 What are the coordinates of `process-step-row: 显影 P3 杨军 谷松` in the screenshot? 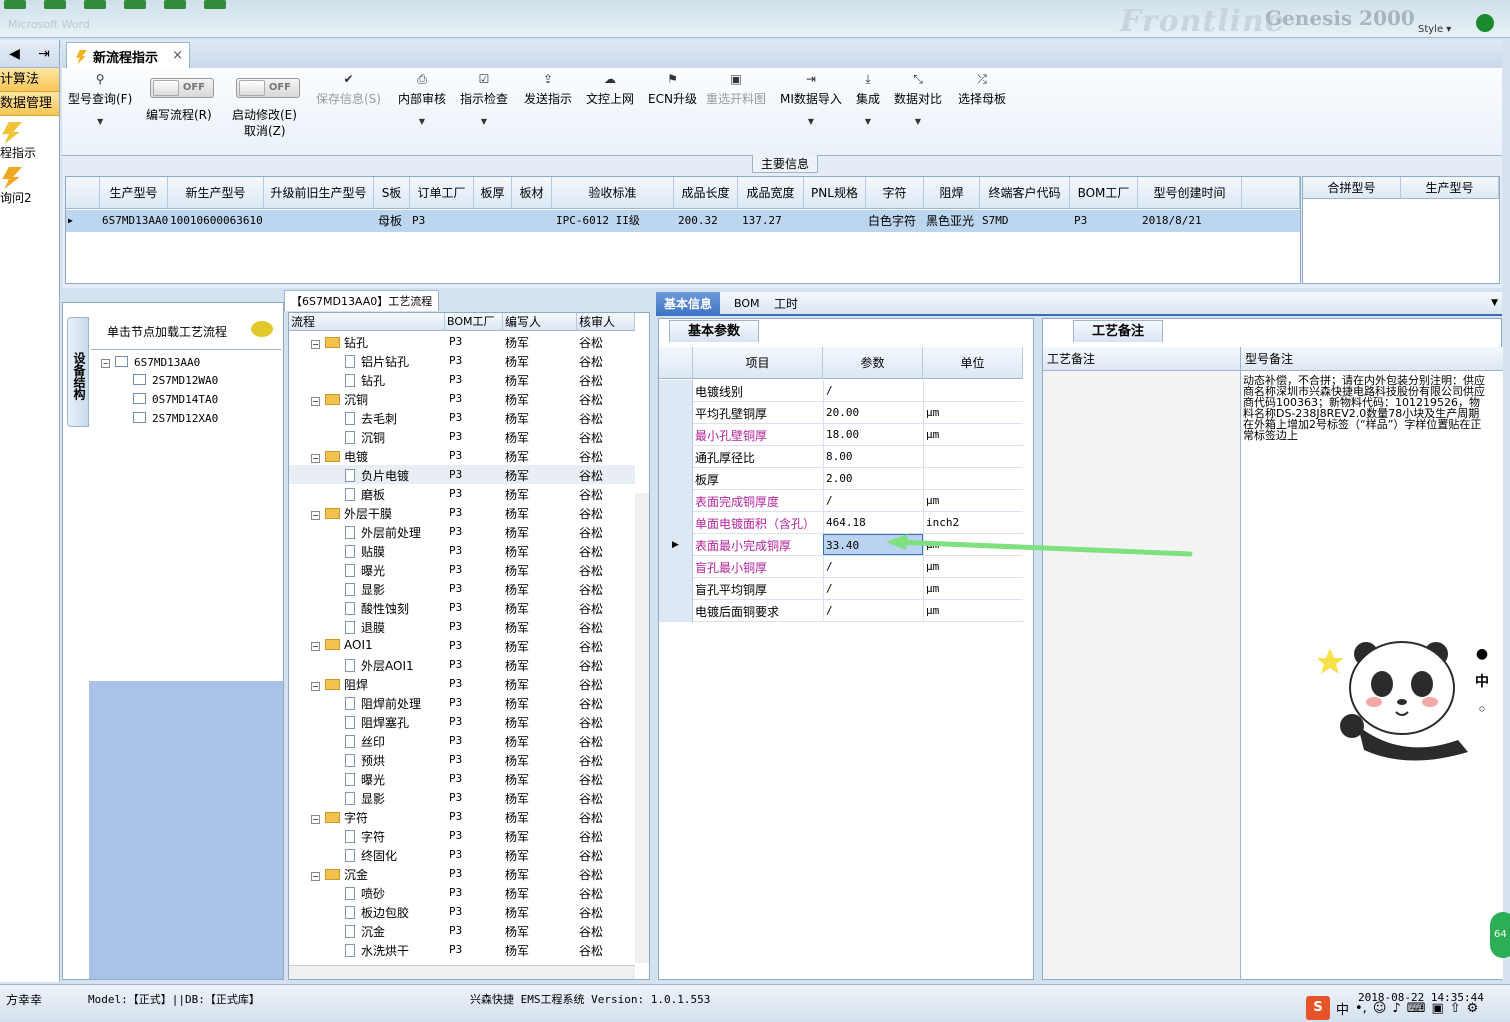 It's located at (462, 797).